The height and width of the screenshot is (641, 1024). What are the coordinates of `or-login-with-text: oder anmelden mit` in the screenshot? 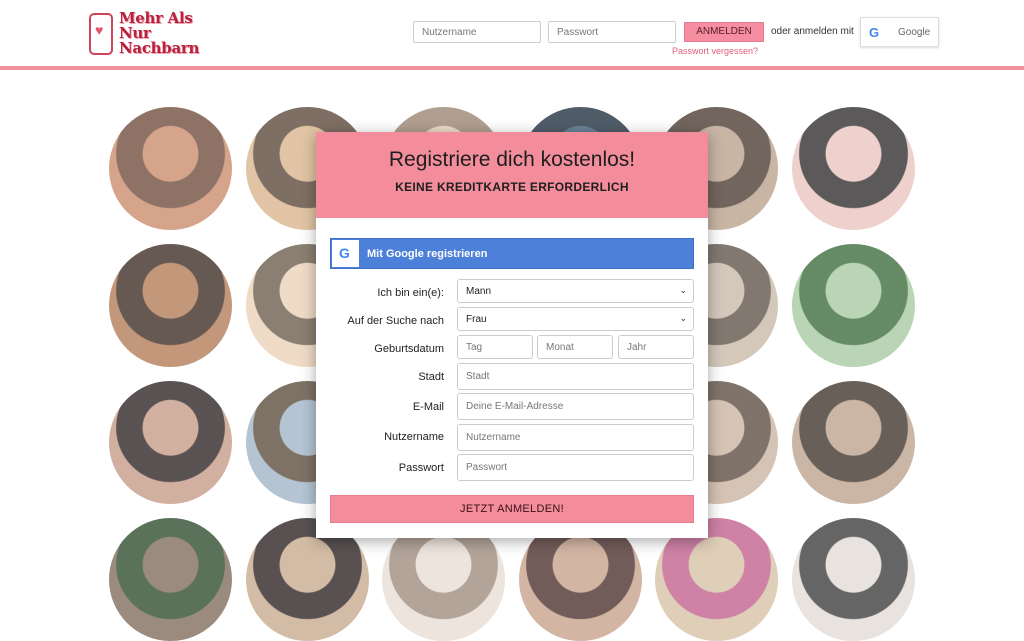 It's located at (812, 31).